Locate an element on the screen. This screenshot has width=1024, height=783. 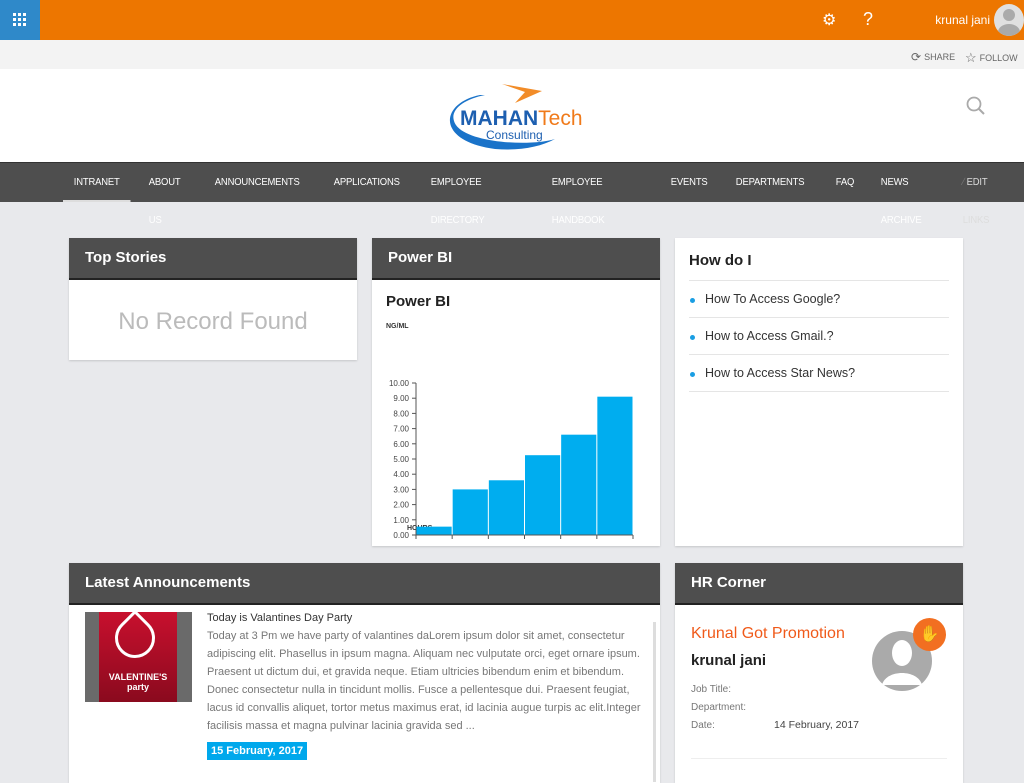
y-tick-label: 0.00 is located at coordinates (401, 535).